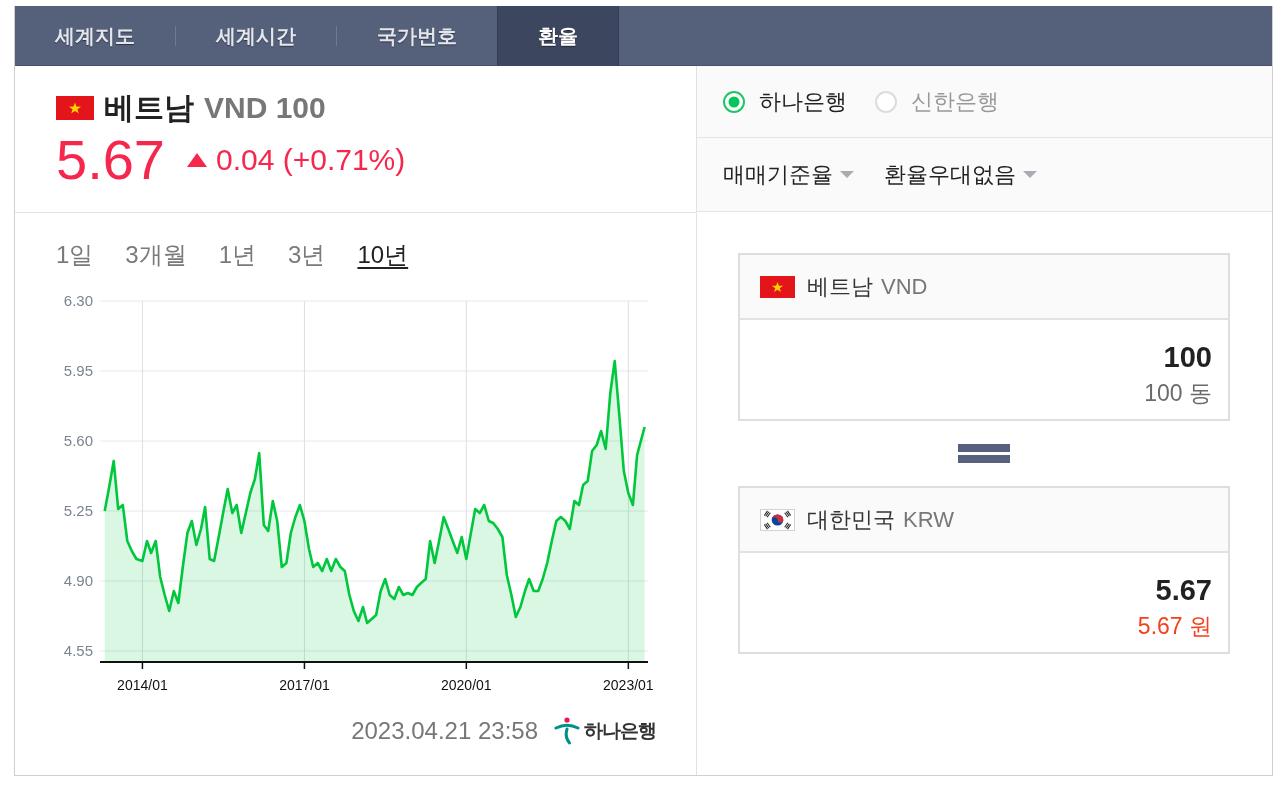 The image size is (1282, 786). Describe the element at coordinates (928, 519) in the screenshot. I see `currency-code: KRW` at that location.